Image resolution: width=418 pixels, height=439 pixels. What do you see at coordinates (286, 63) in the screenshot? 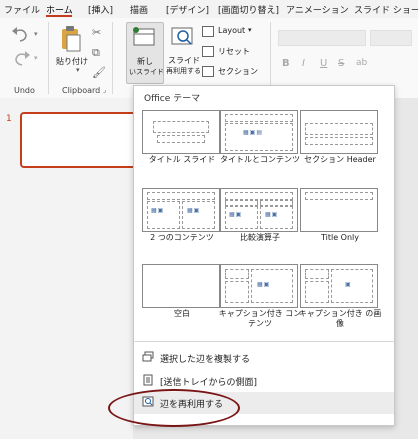
I see `bold-button: B` at bounding box center [286, 63].